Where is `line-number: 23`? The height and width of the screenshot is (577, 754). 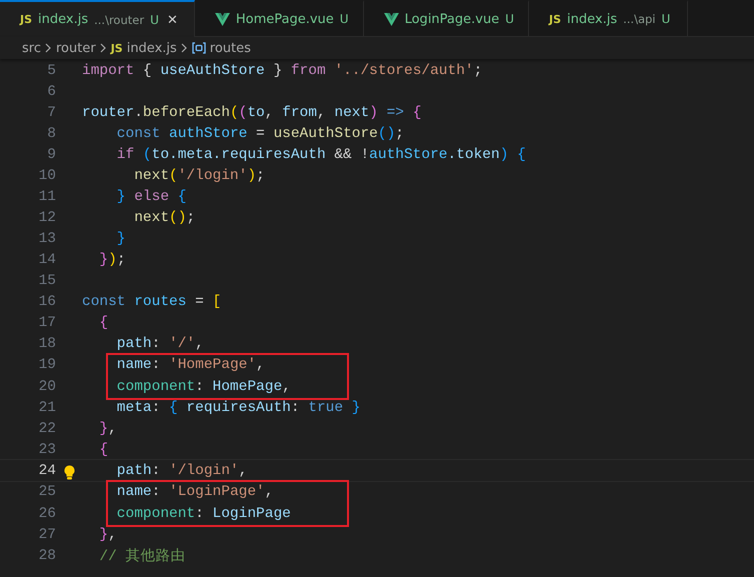 line-number: 23 is located at coordinates (47, 450).